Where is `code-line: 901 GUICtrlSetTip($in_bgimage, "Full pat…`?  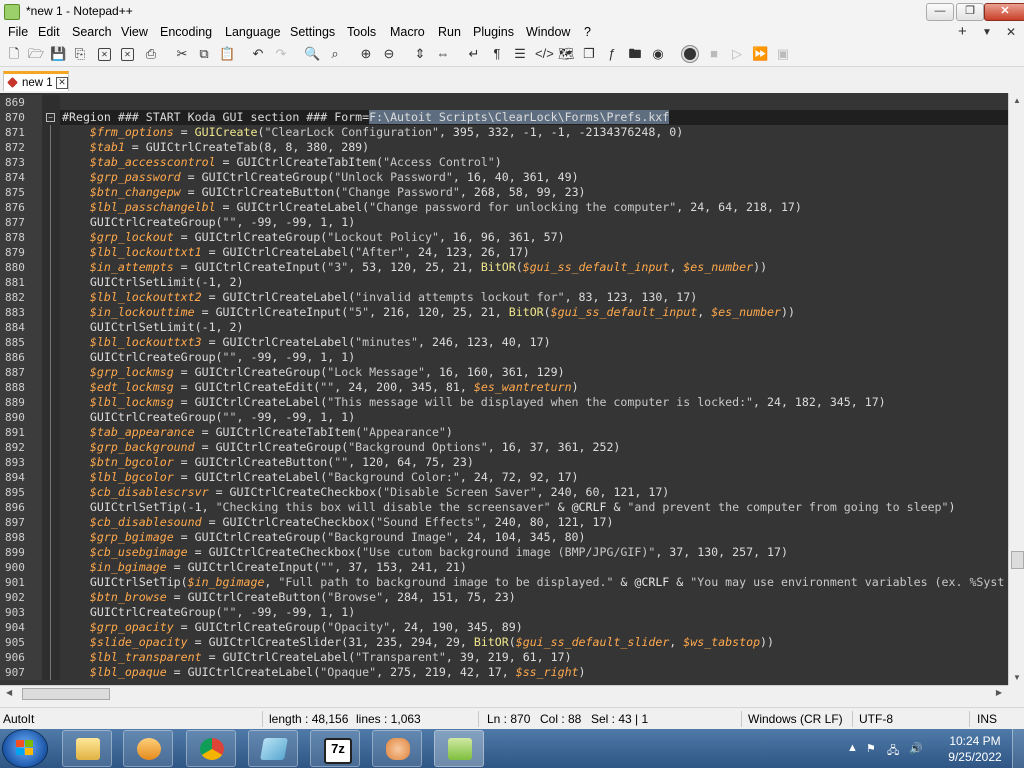
code-line: 901 GUICtrlSetTip($in_bgimage, "Full pat… is located at coordinates (504, 582).